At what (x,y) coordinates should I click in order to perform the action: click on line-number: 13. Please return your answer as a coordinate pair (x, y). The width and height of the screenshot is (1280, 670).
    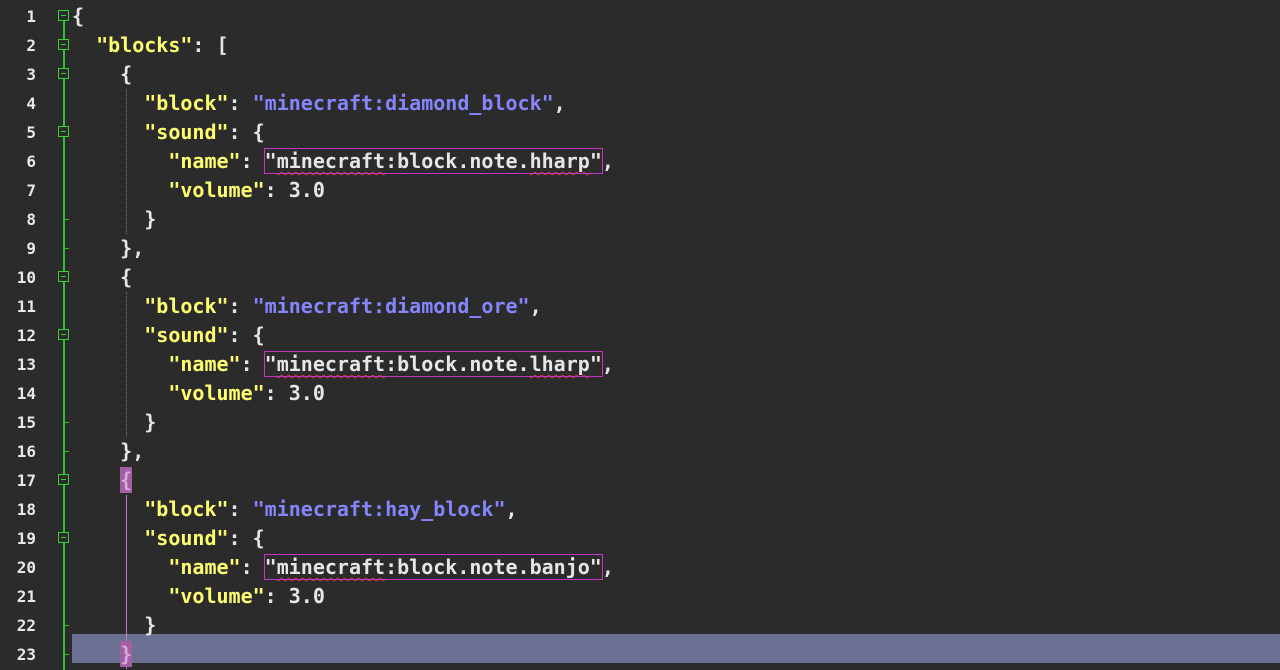
    Looking at the image, I should click on (26, 364).